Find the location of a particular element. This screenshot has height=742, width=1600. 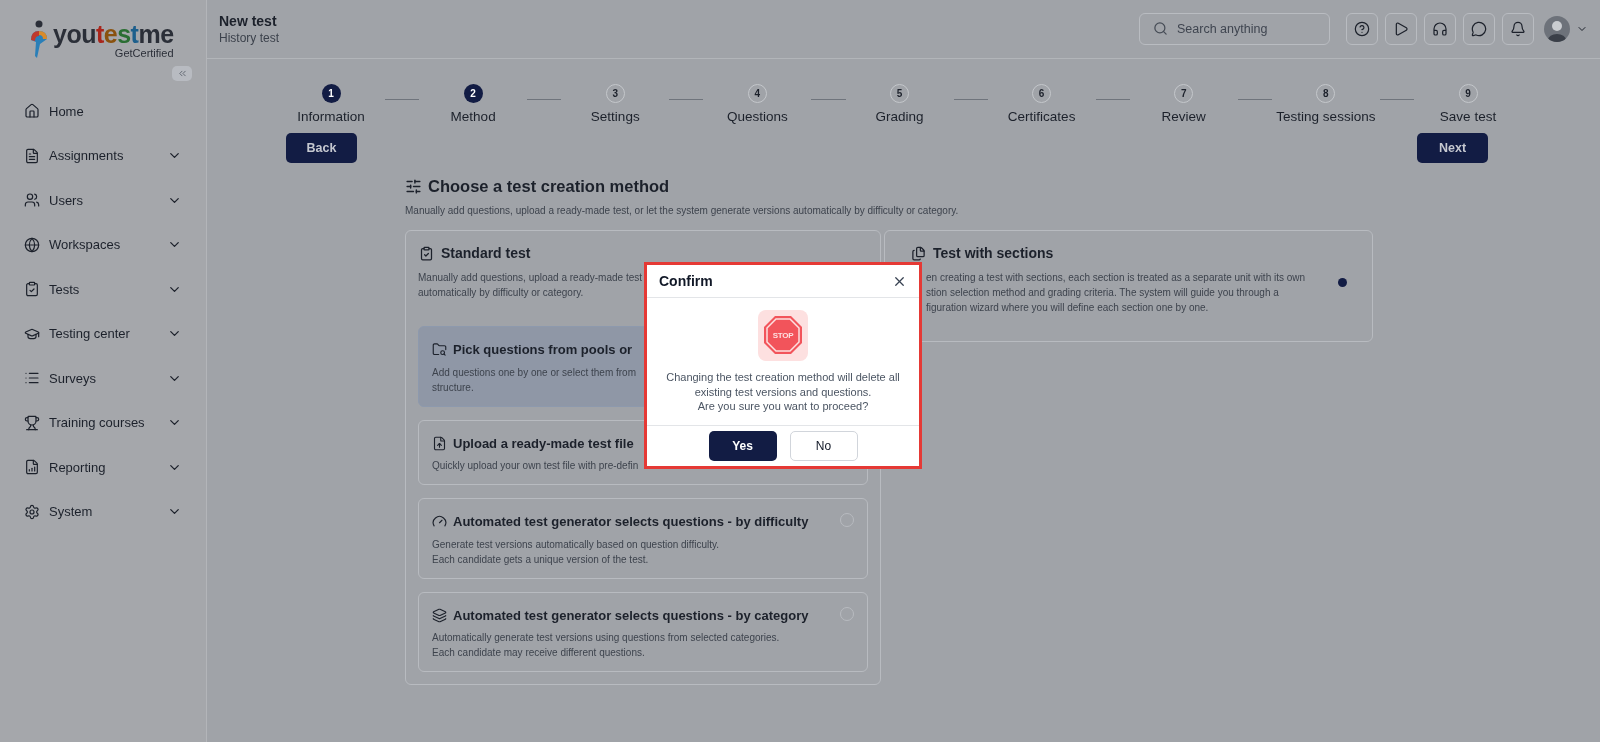

sidebar-item: Tests is located at coordinates (103, 289).